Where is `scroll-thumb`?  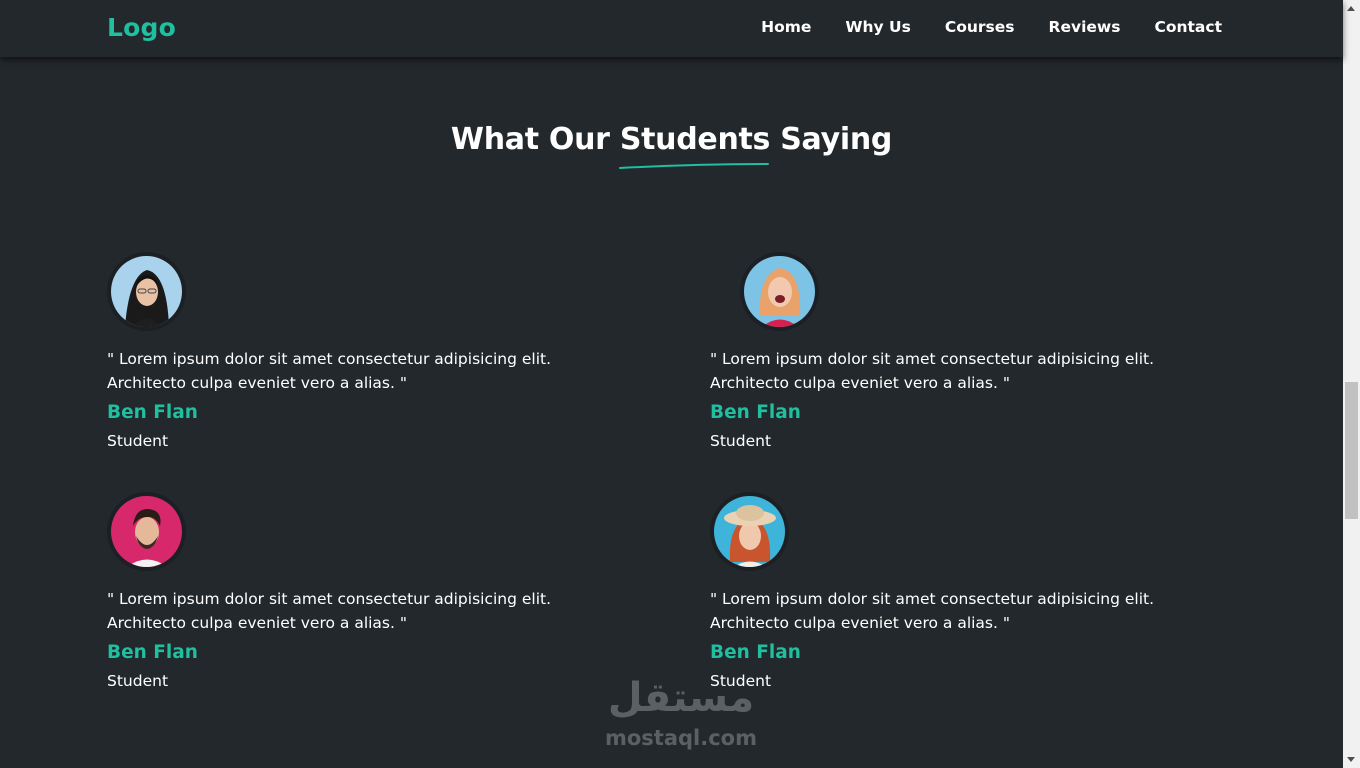 scroll-thumb is located at coordinates (1351, 450).